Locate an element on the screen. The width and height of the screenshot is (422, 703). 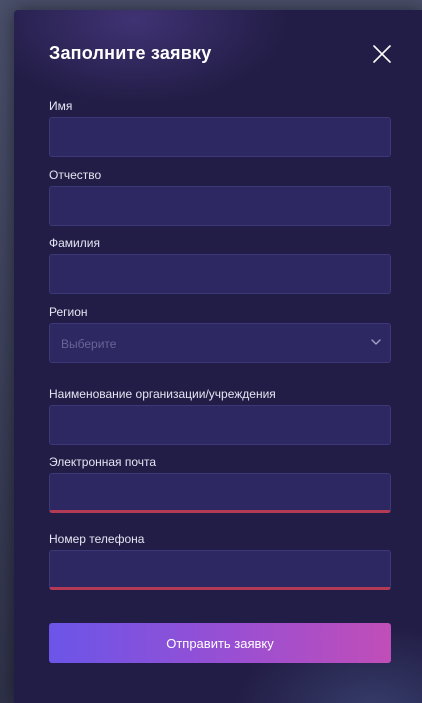
patronymic-label: Отчество is located at coordinates (75, 175).